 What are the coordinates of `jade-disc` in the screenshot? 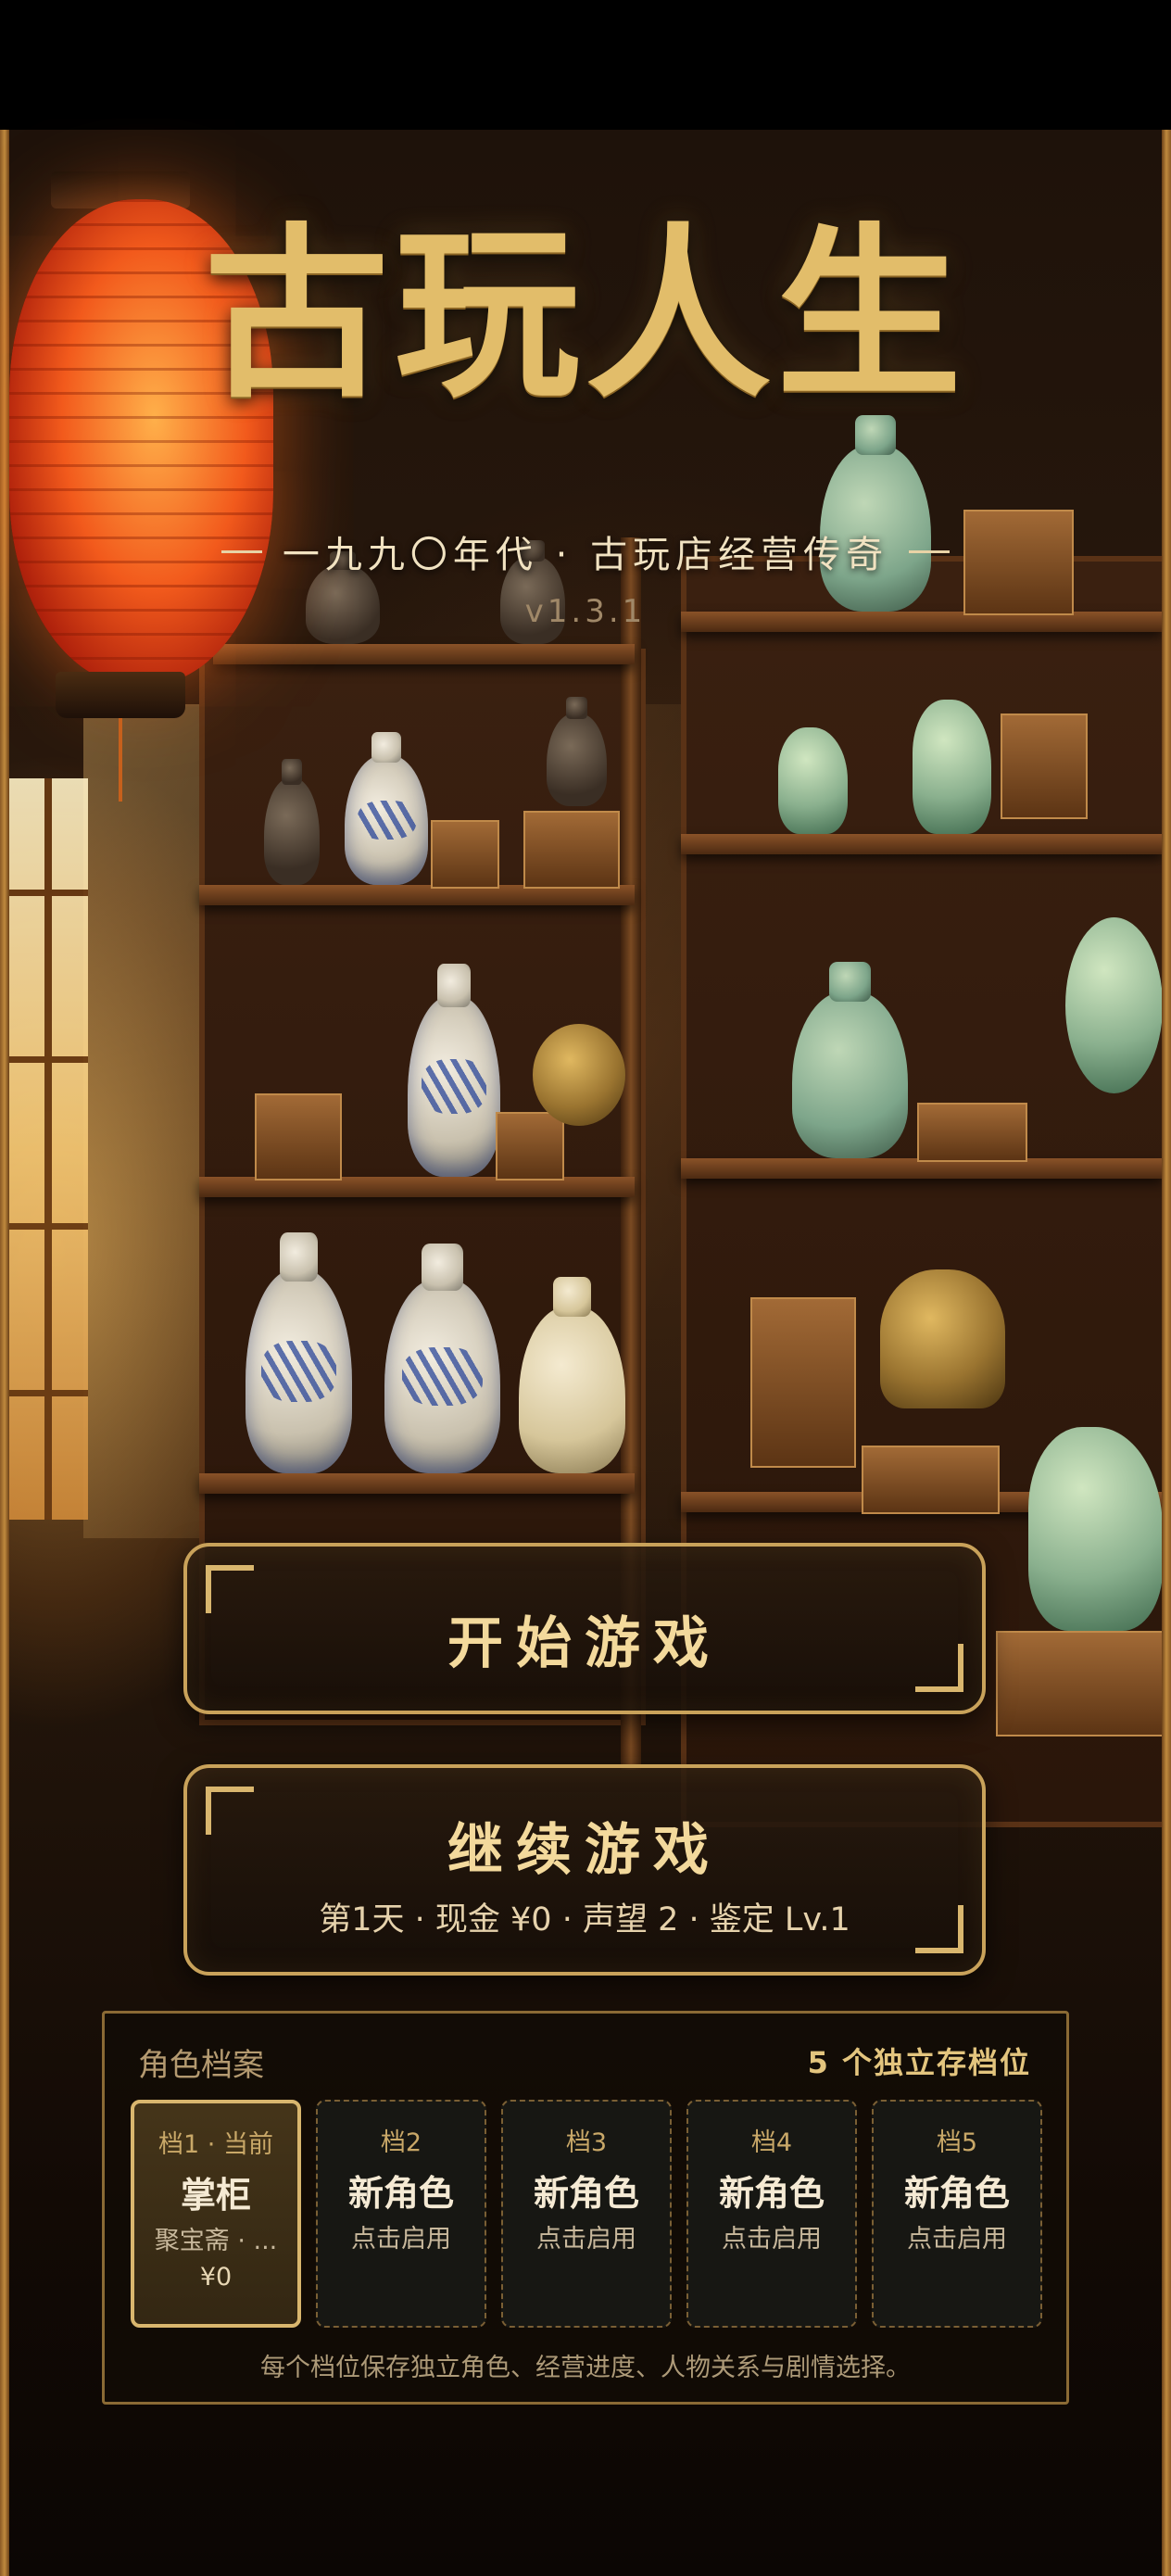 It's located at (1114, 1005).